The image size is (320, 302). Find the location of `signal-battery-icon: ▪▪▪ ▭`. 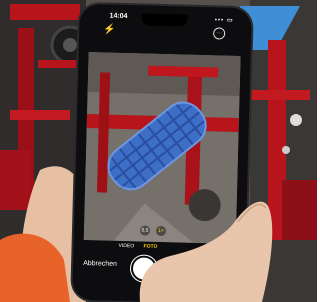

signal-battery-icon: ▪▪▪ ▭ is located at coordinates (224, 20).